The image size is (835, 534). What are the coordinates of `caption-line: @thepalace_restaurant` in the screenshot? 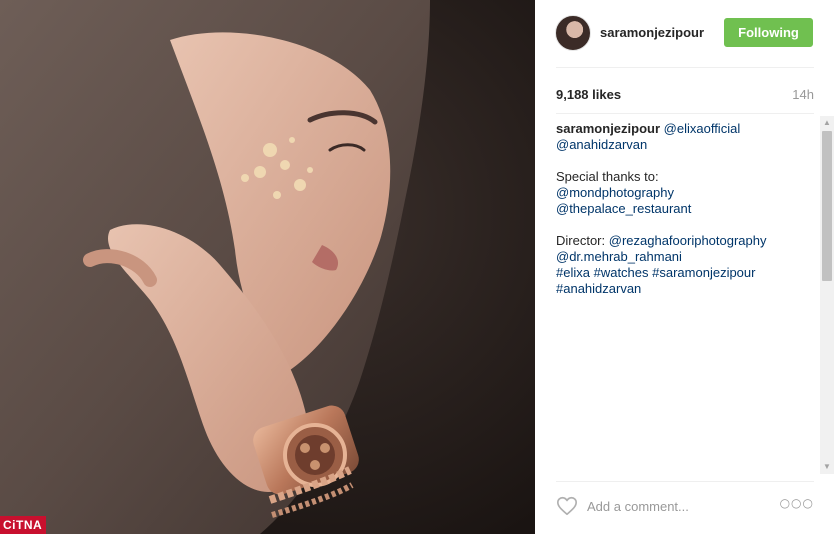 It's located at (686, 209).